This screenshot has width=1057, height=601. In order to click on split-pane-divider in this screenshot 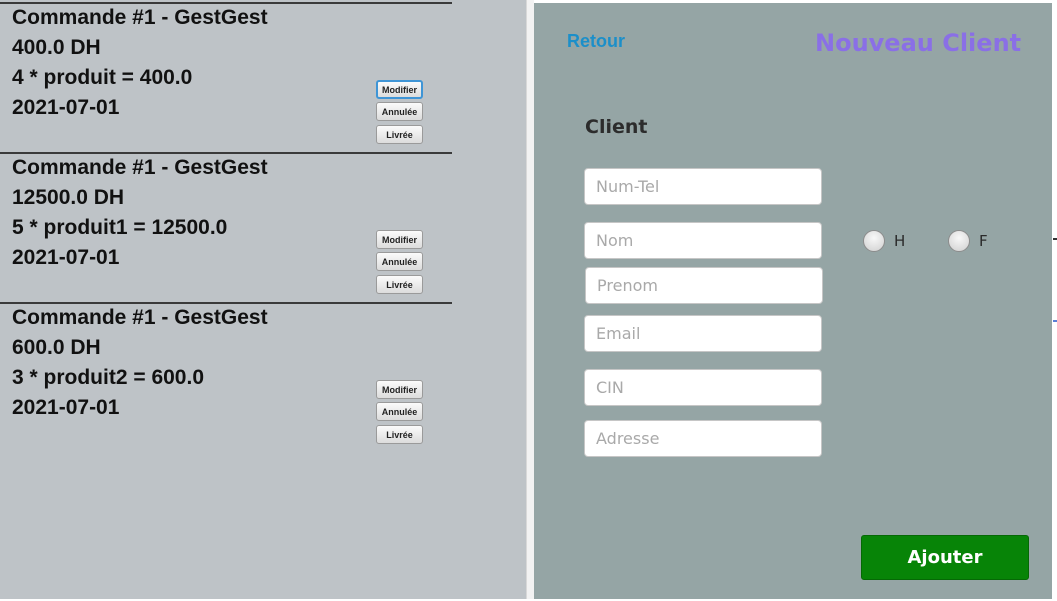, I will do `click(530, 299)`.